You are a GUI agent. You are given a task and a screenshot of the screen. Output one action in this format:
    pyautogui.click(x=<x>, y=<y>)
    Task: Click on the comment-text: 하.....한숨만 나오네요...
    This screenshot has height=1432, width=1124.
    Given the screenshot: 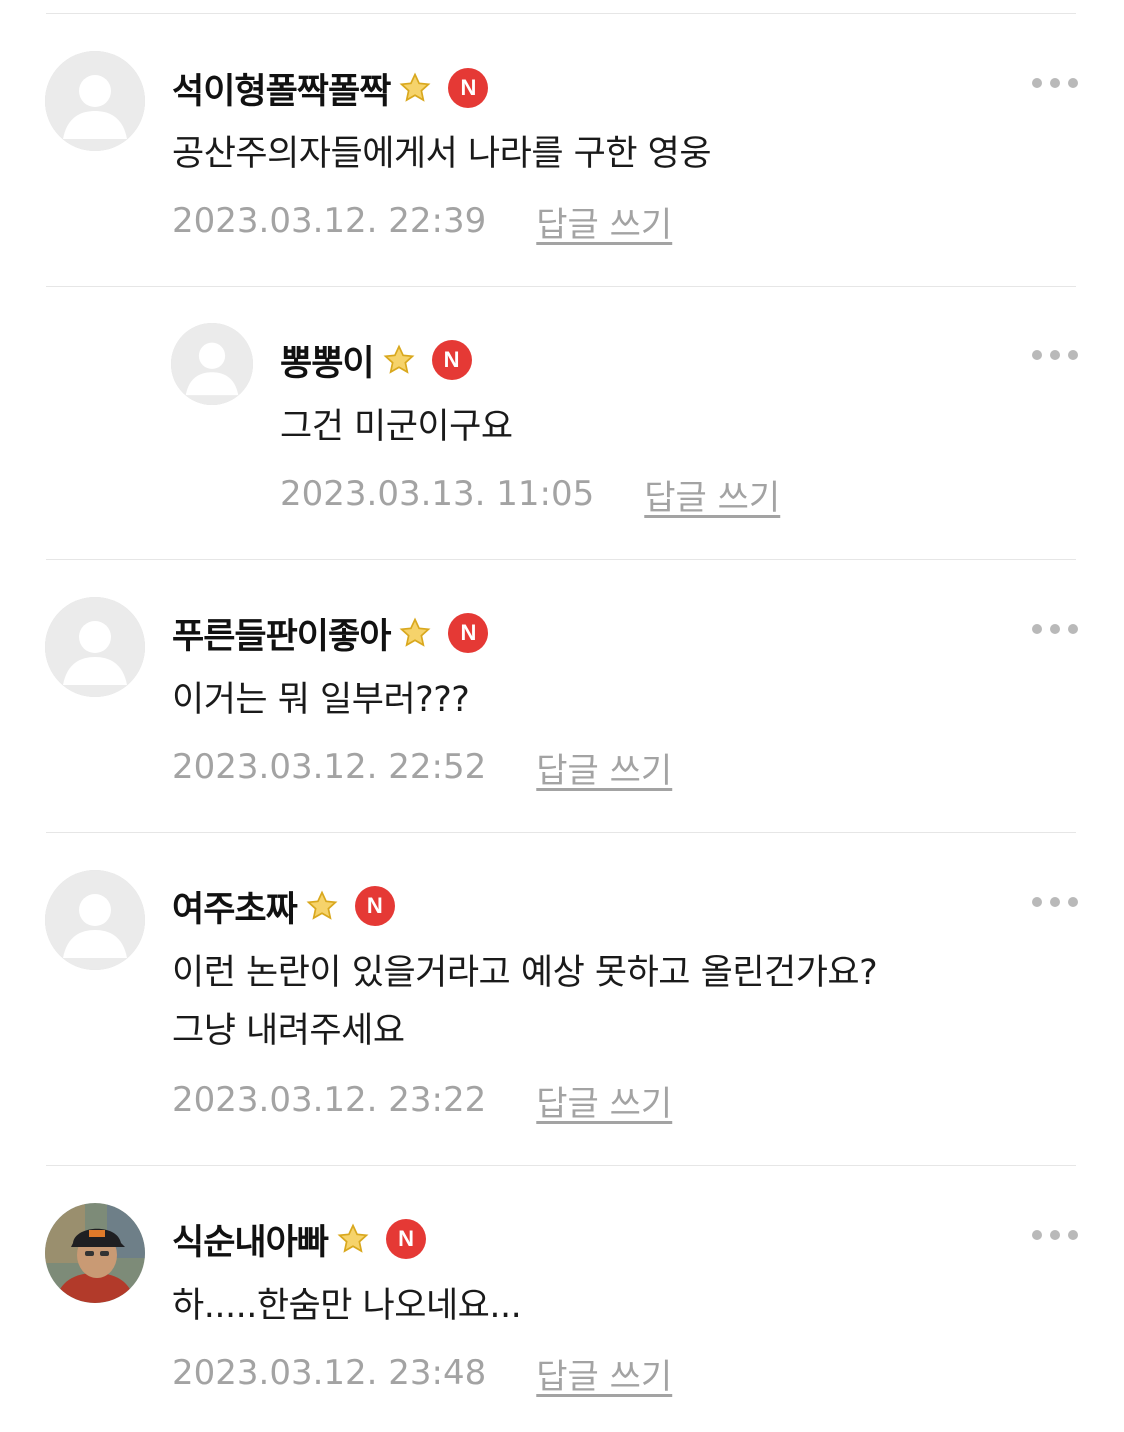 What is the action you would take?
    pyautogui.click(x=347, y=1306)
    